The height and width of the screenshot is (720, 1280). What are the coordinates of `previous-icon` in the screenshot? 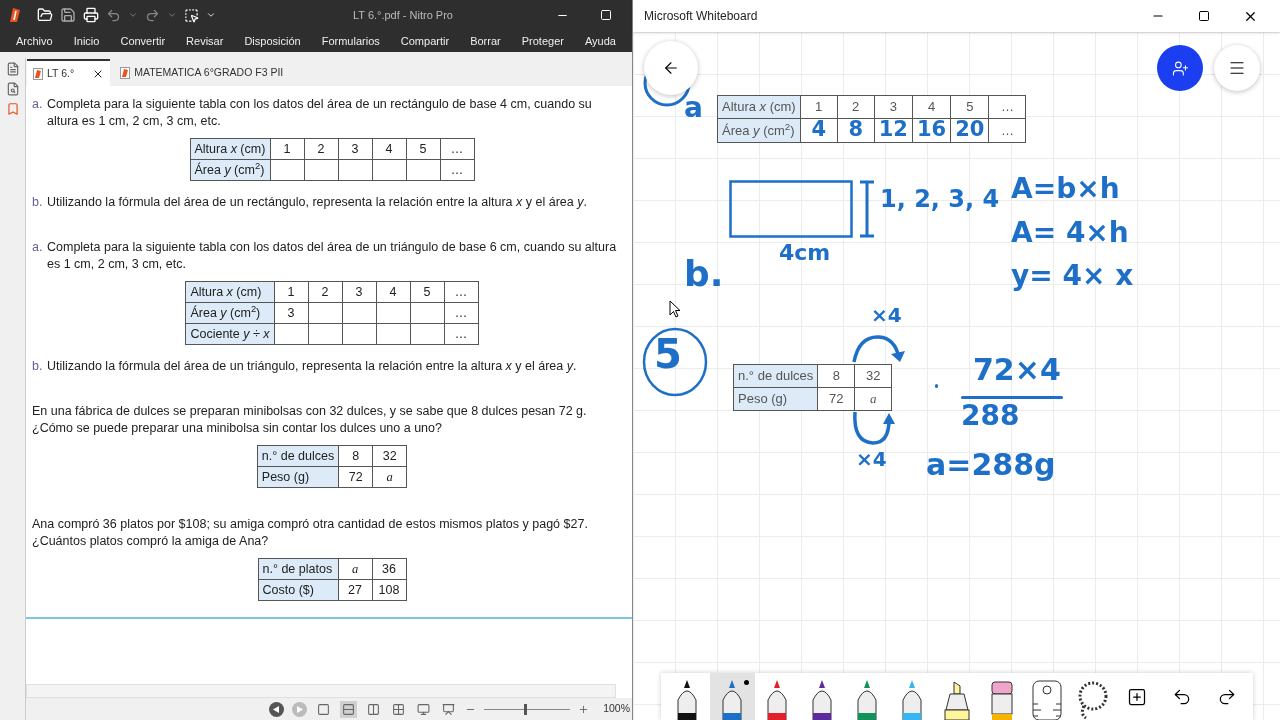 It's located at (277, 709).